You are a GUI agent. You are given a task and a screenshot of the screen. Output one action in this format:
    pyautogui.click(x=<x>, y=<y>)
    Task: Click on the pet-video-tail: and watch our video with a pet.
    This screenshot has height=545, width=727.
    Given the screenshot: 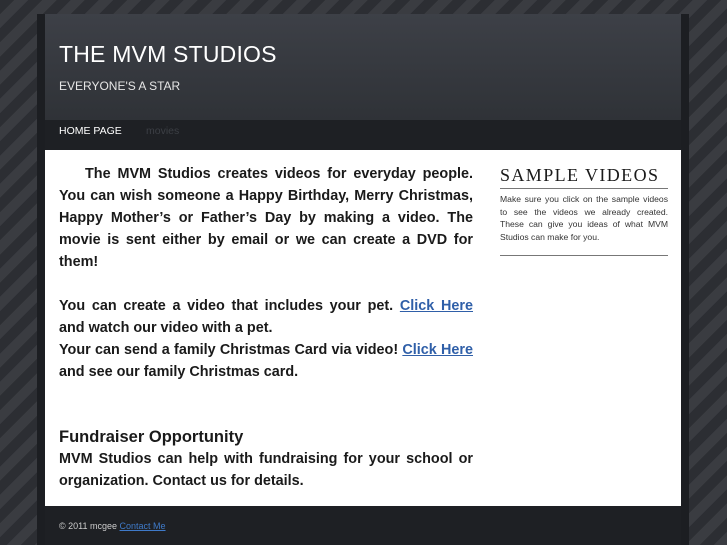 What is the action you would take?
    pyautogui.click(x=166, y=328)
    